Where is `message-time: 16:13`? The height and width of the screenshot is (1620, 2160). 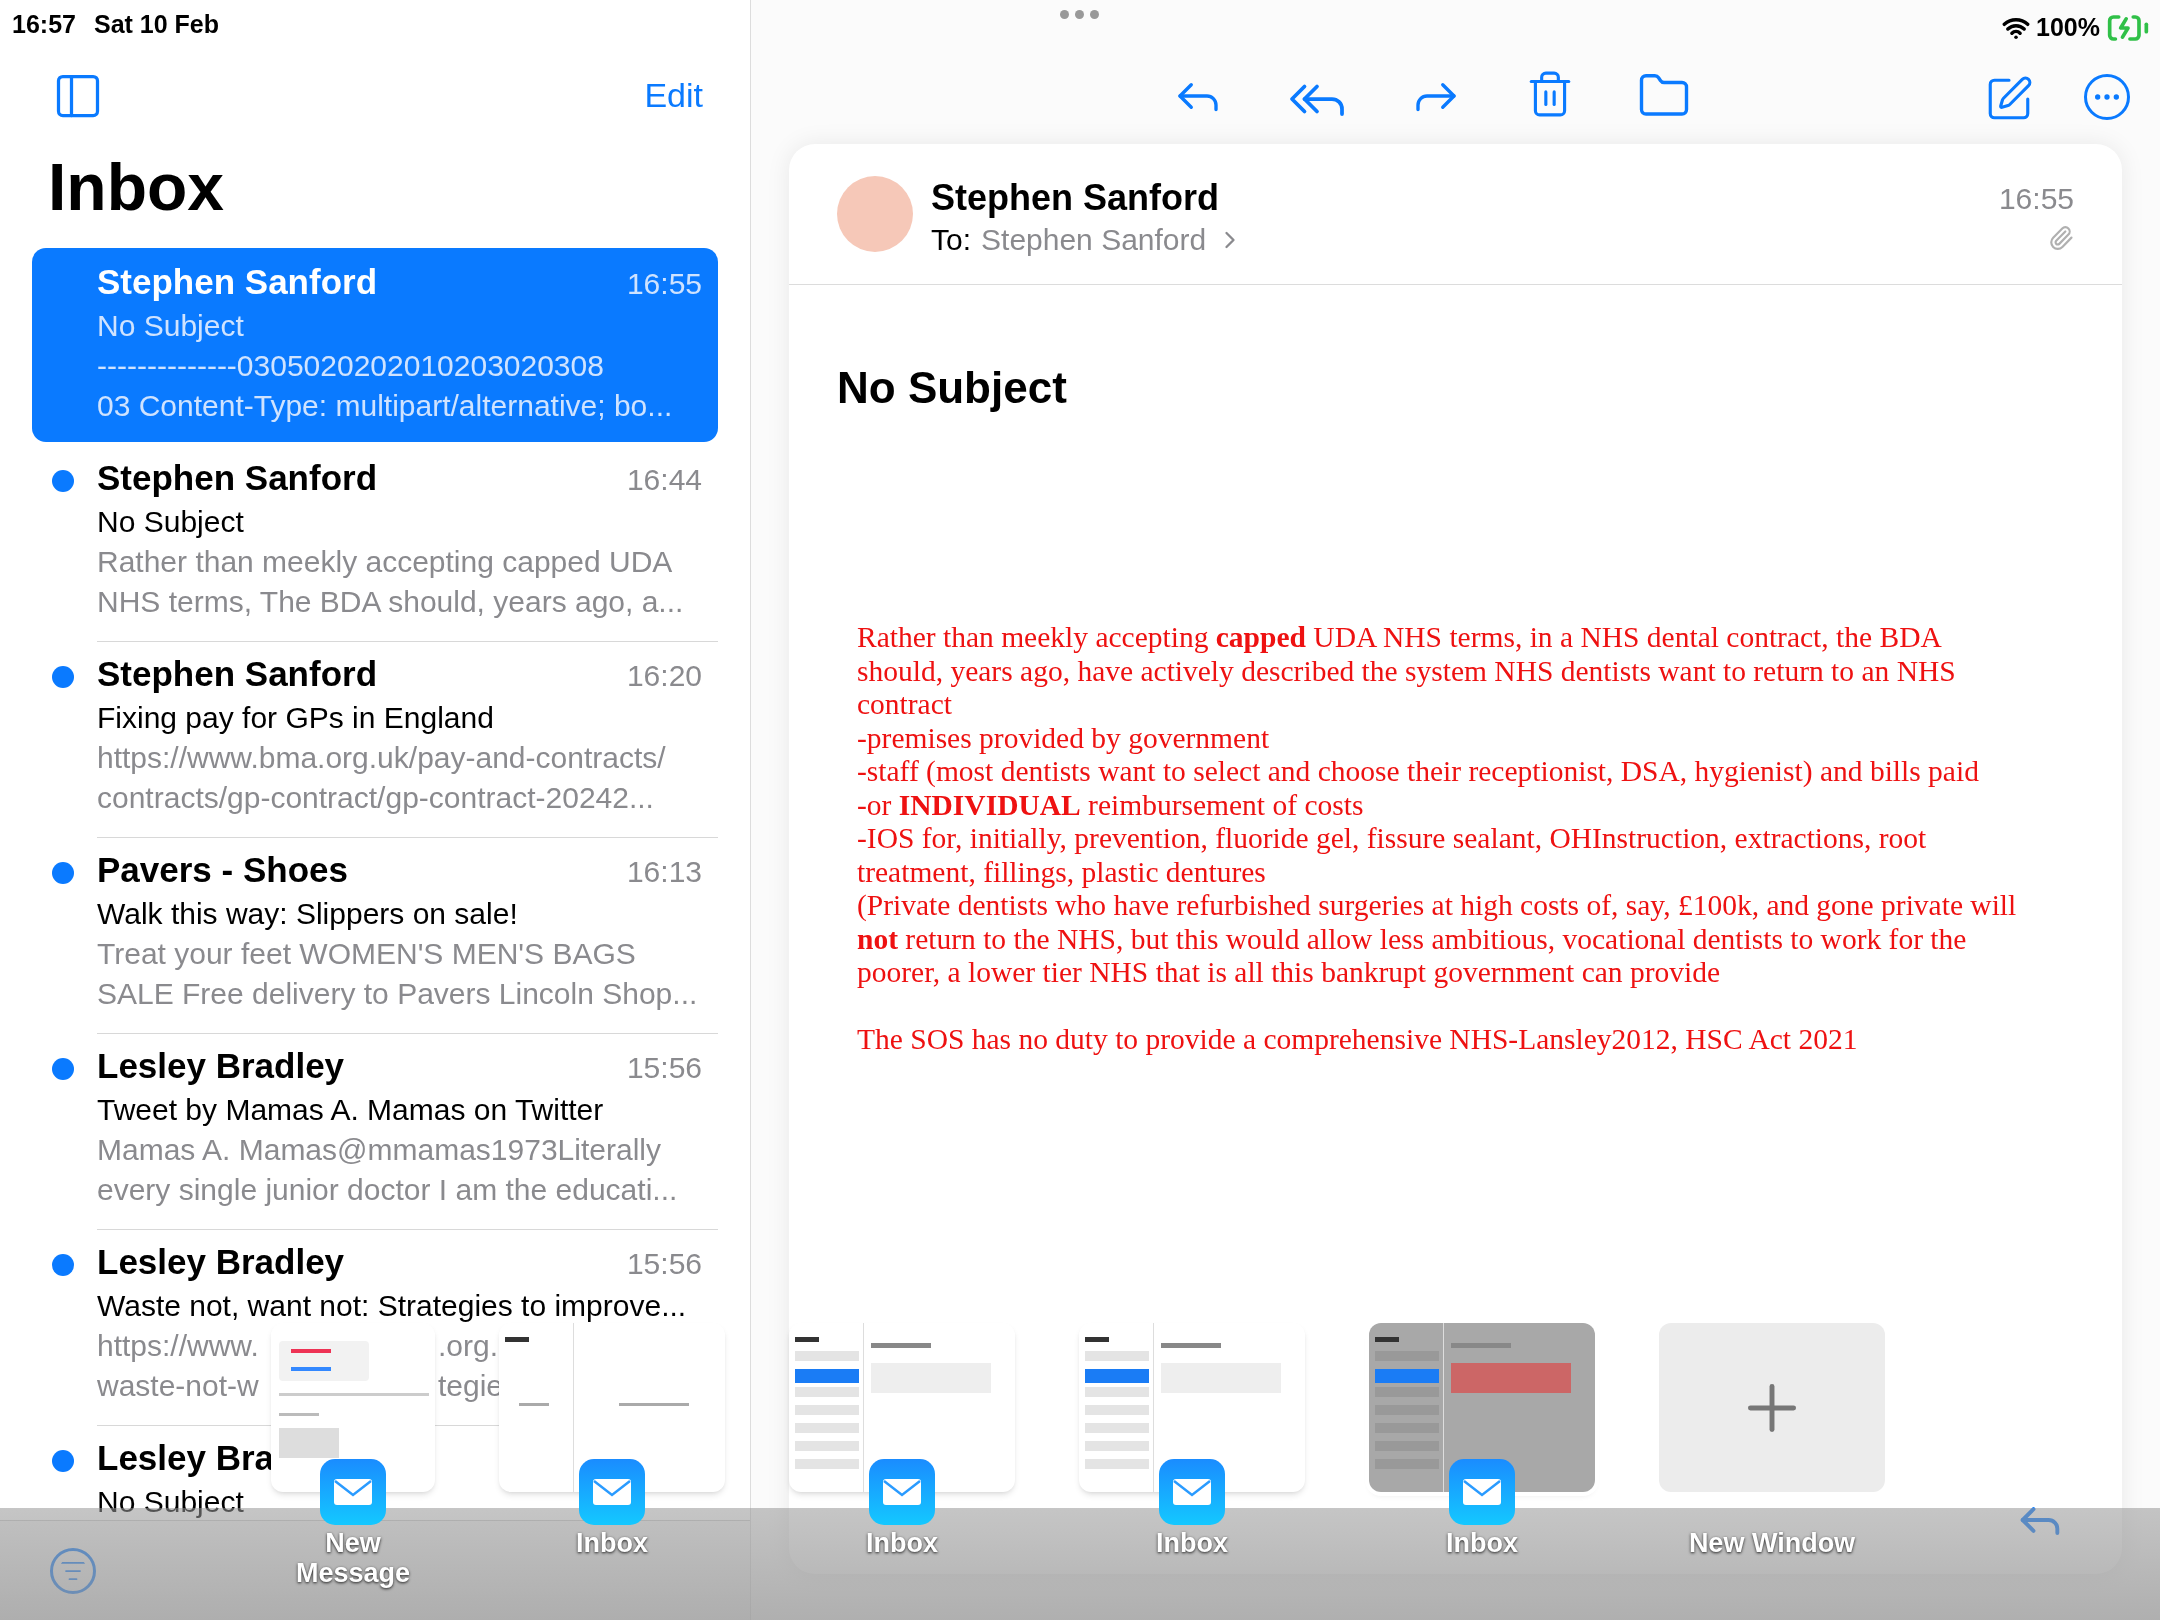
message-time: 16:13 is located at coordinates (664, 871).